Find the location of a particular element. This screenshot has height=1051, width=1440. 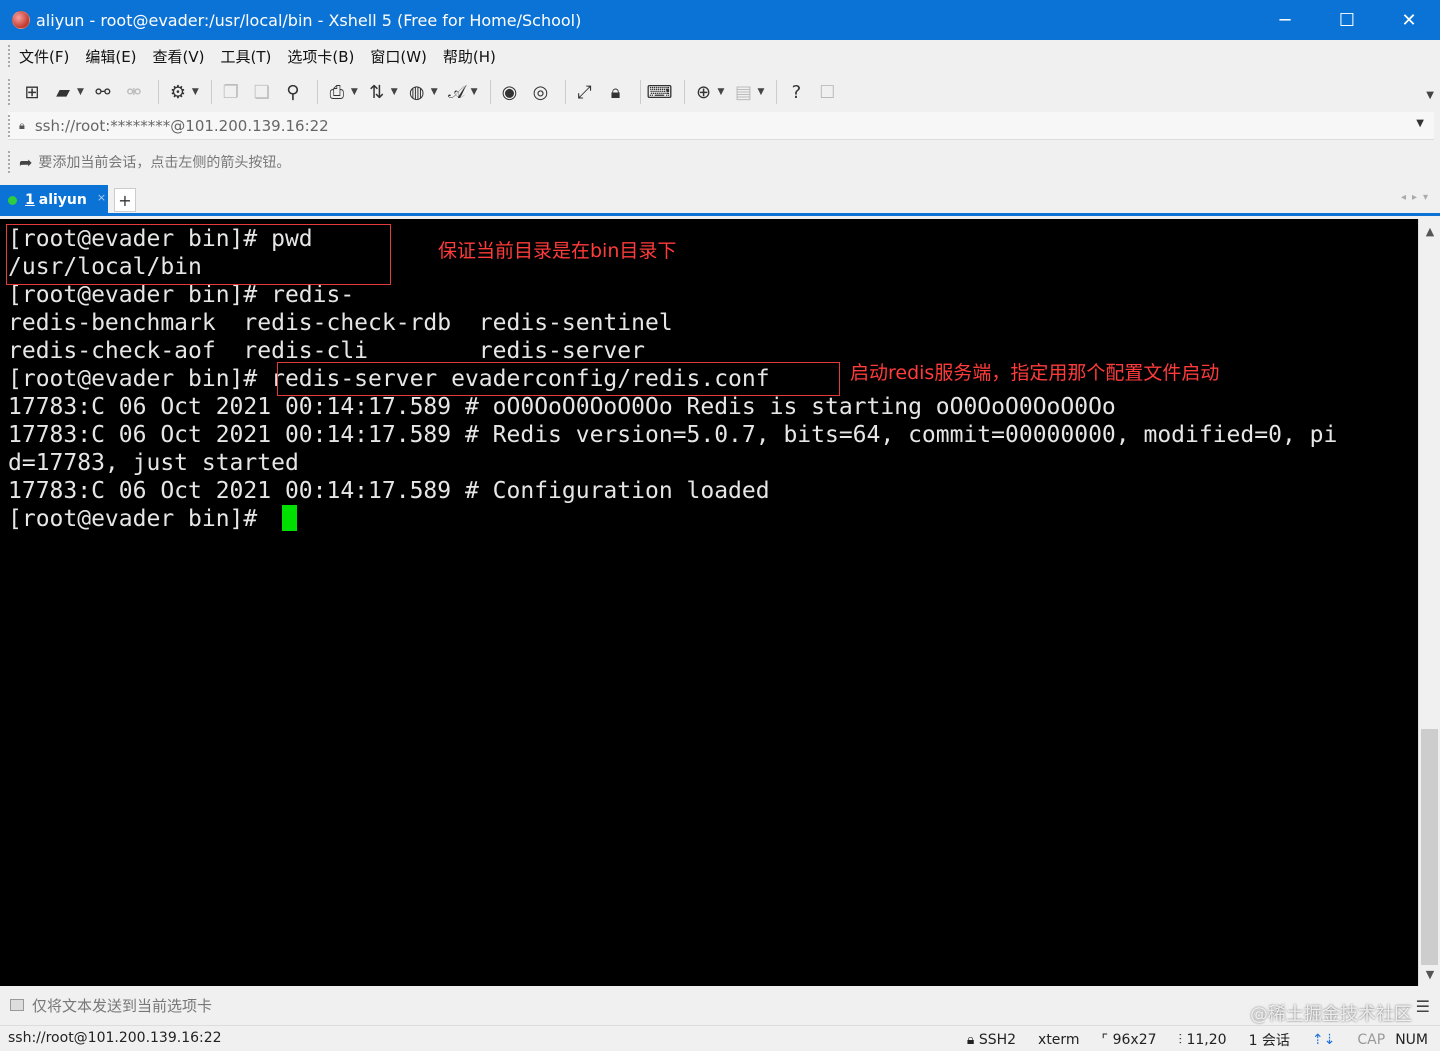

connection-status-icon is located at coordinates (12, 200).